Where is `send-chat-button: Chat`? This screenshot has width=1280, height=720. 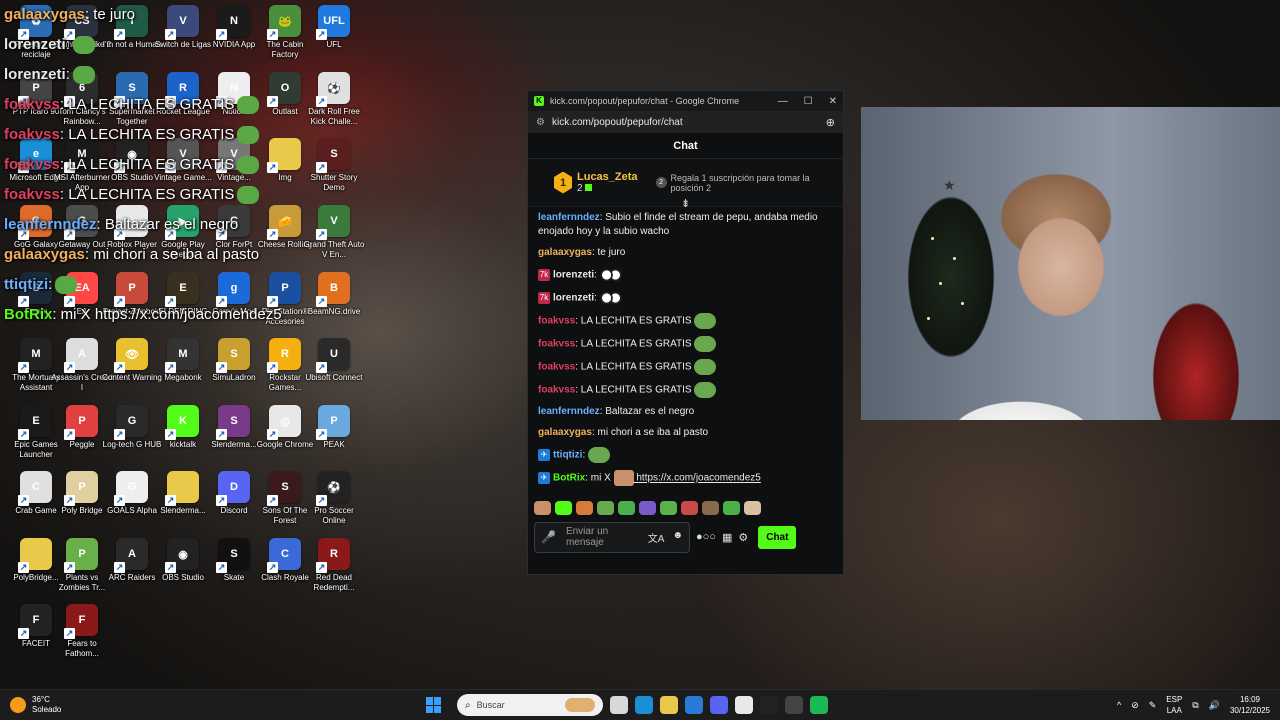 send-chat-button: Chat is located at coordinates (777, 537).